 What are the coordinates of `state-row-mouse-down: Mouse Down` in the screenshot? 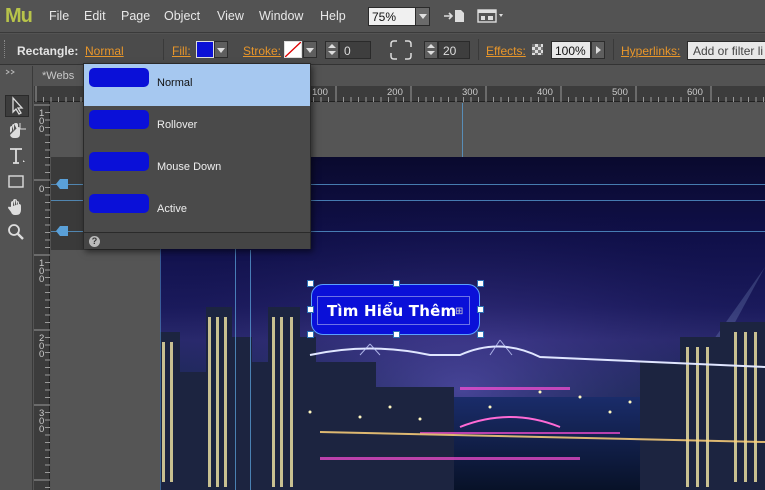 It's located at (197, 169).